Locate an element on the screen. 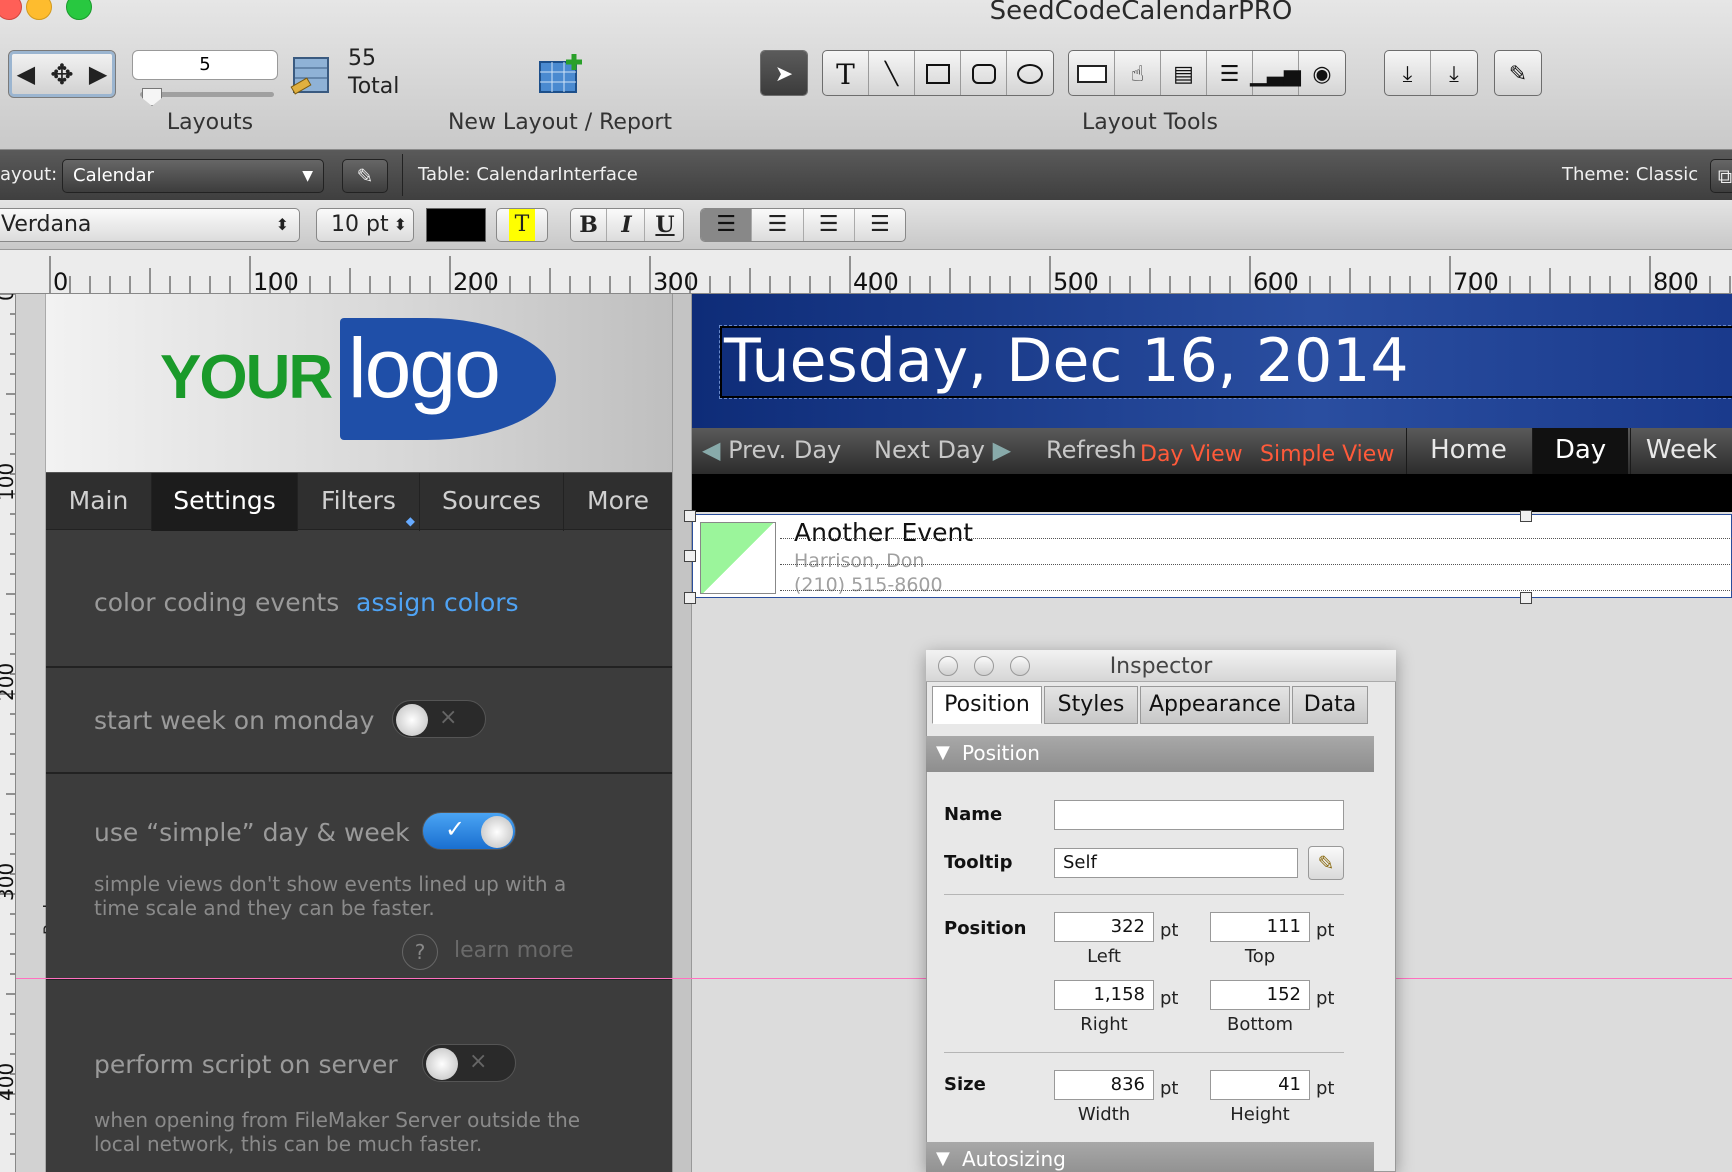 This screenshot has height=1172, width=1732. highlight-color-button: T is located at coordinates (522, 225).